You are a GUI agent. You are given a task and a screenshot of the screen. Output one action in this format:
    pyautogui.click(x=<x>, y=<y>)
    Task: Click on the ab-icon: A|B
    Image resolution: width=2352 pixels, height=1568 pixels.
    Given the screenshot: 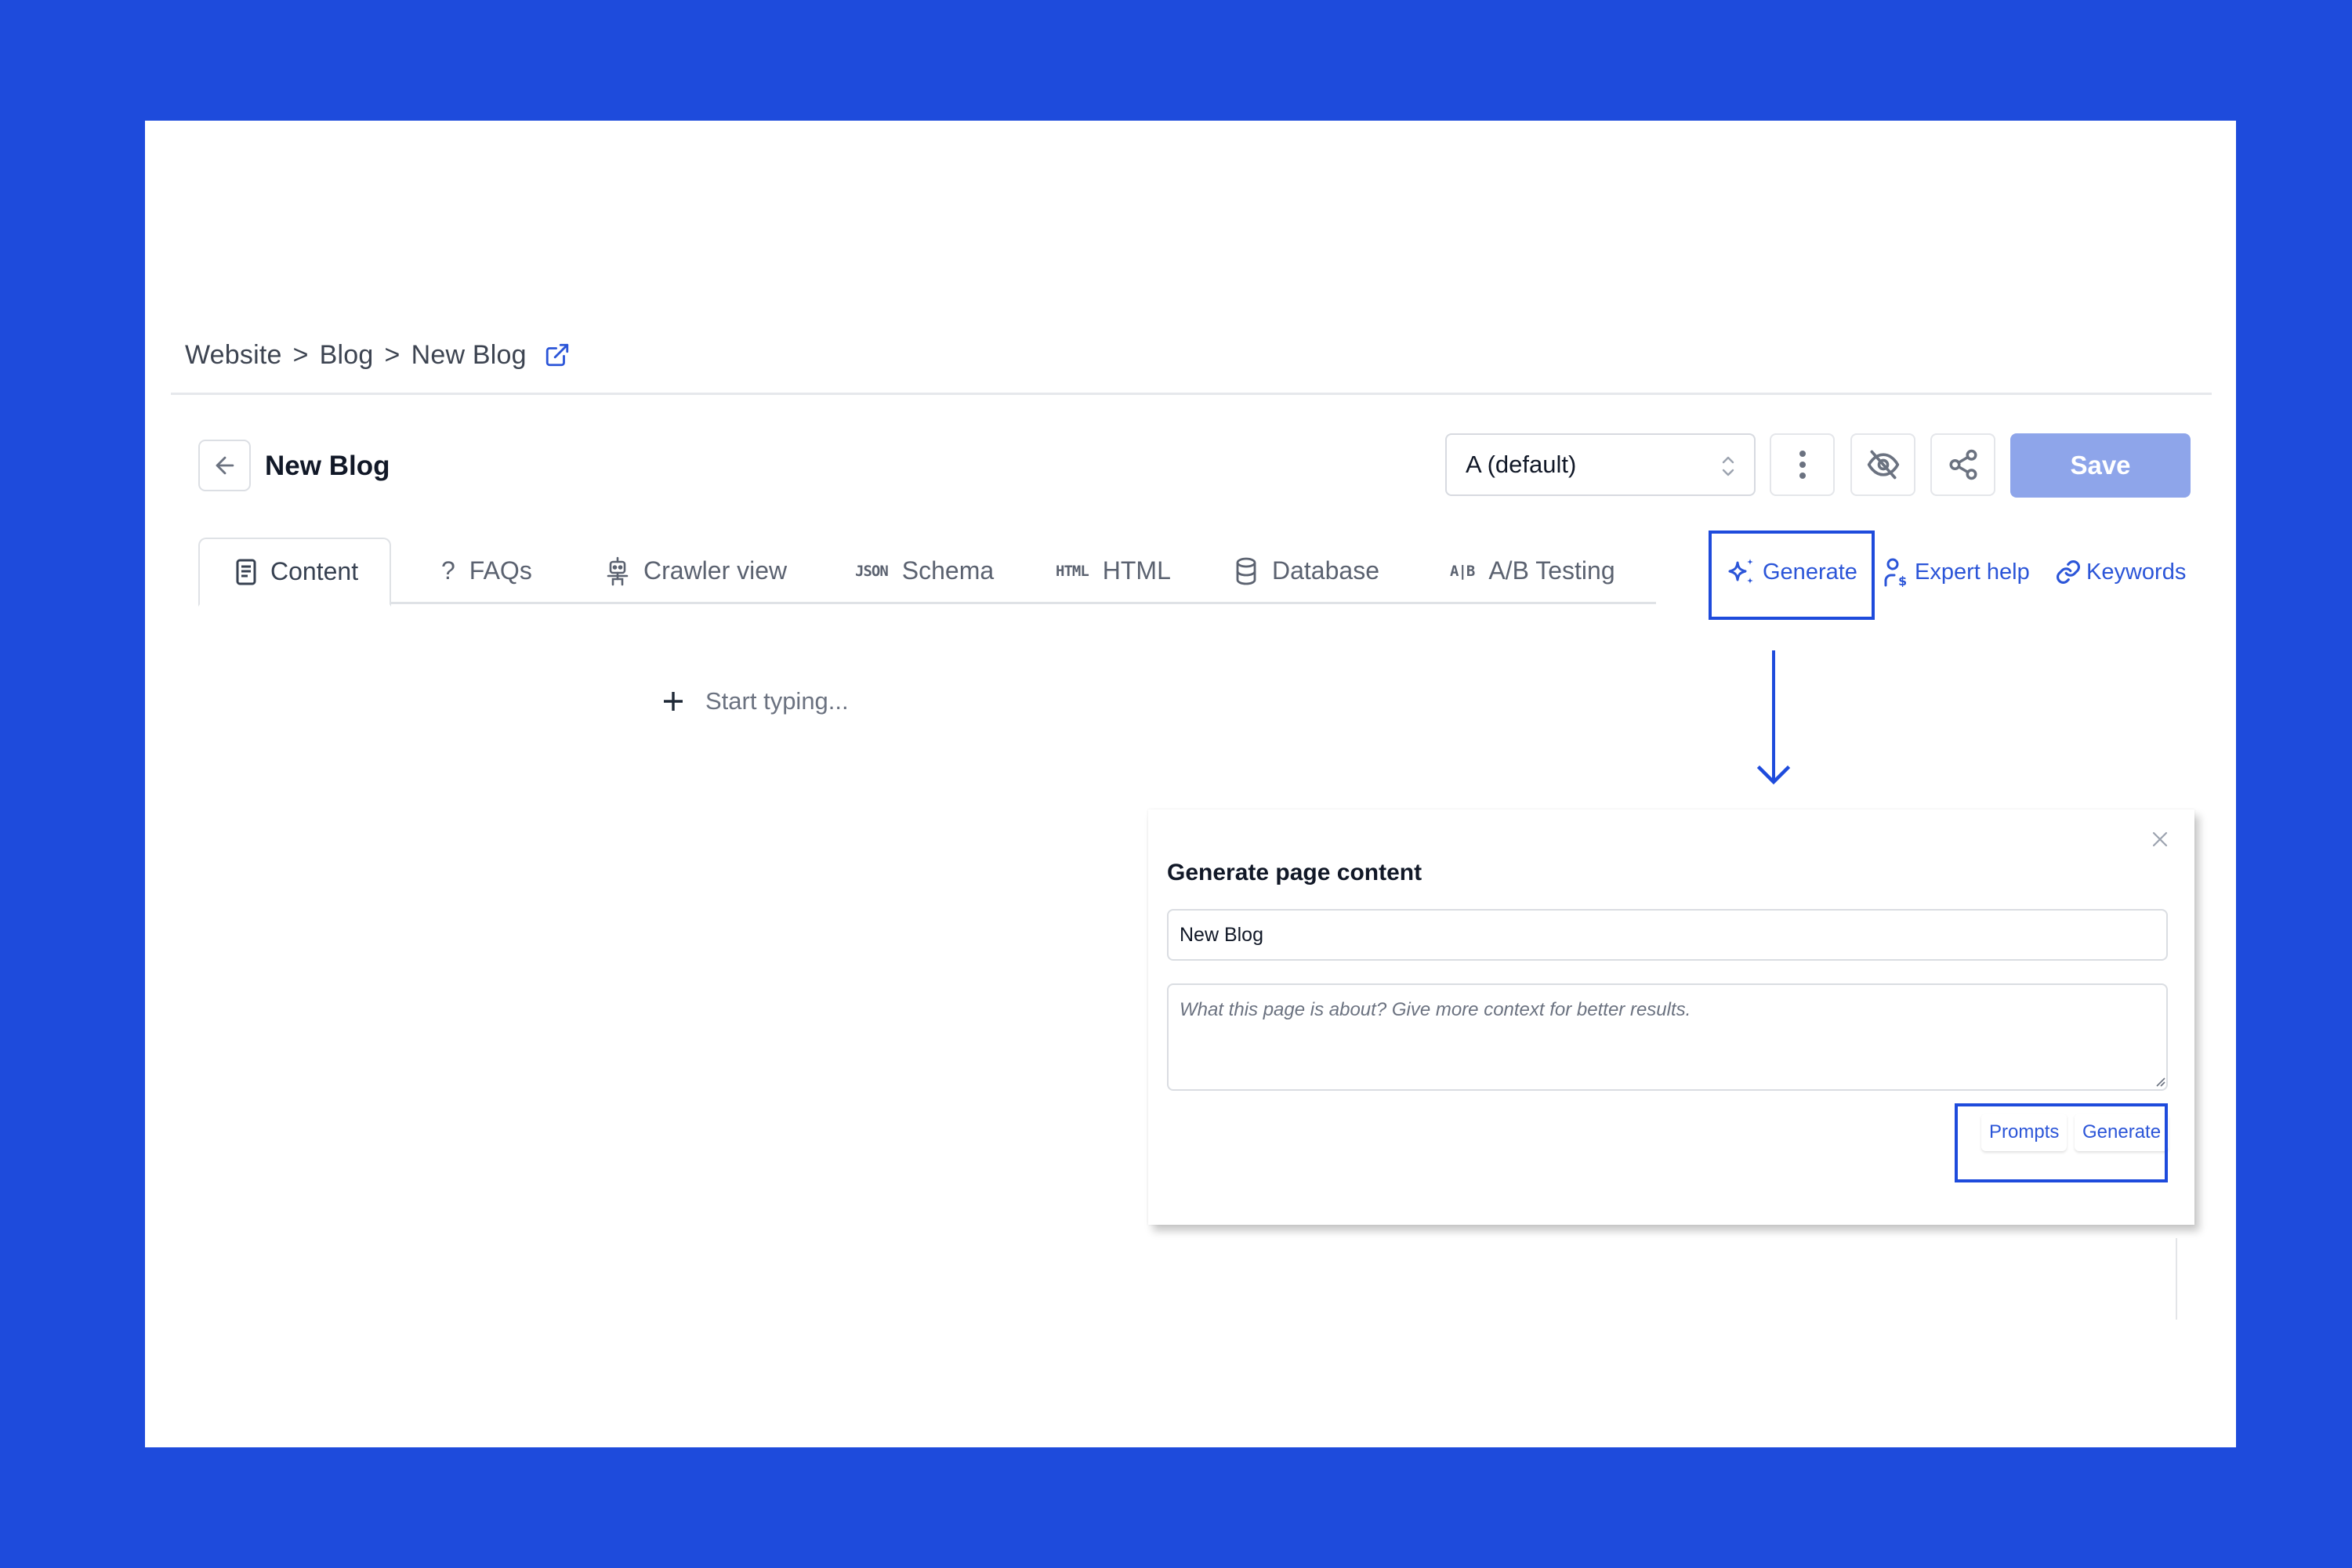 What is the action you would take?
    pyautogui.click(x=1462, y=571)
    